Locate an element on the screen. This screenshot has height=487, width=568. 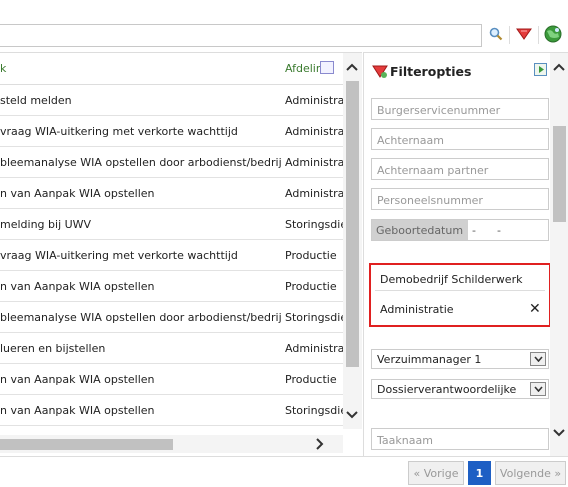
absence-manager-value: Verzuimmanager 1 is located at coordinates (429, 359).